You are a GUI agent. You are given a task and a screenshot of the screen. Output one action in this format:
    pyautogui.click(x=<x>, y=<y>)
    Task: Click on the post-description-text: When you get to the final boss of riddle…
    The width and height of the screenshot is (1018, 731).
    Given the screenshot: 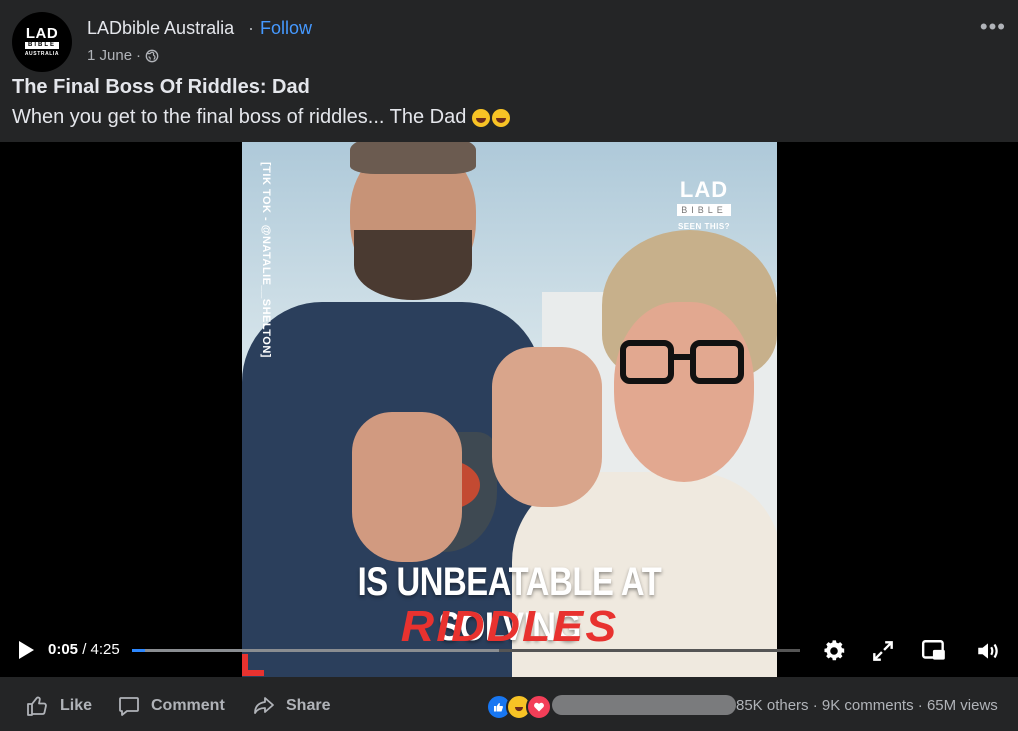 What is the action you would take?
    pyautogui.click(x=239, y=117)
    